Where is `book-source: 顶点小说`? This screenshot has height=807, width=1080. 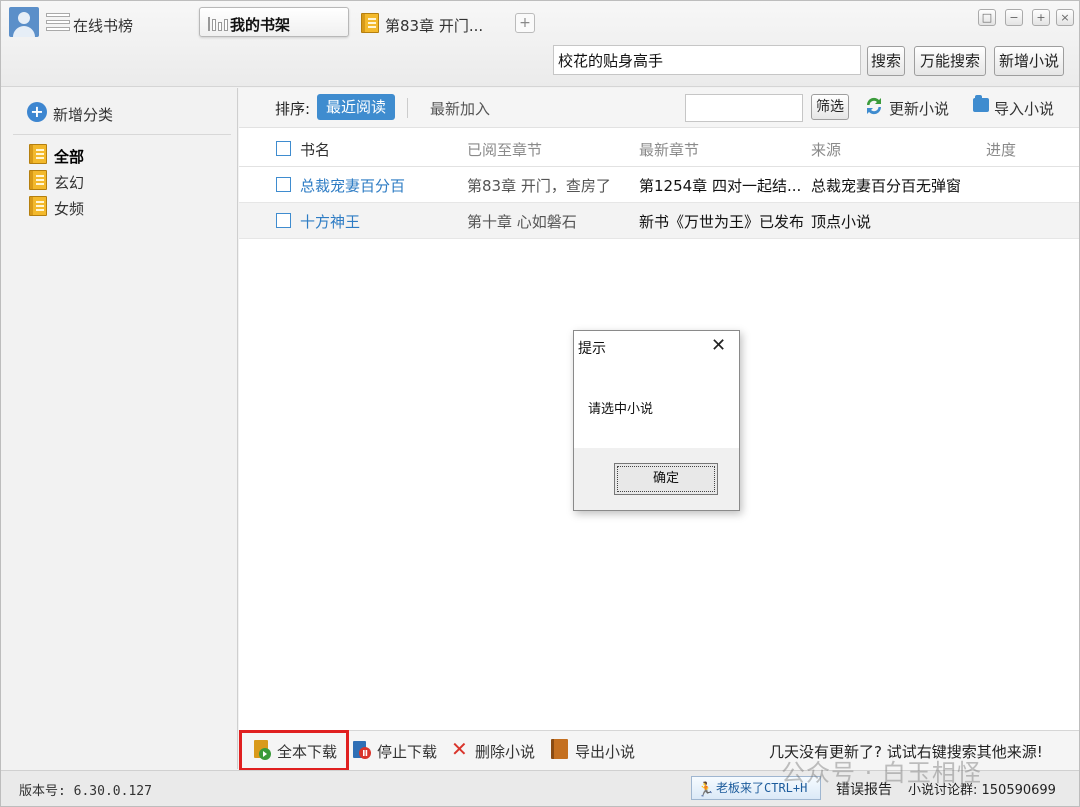 book-source: 顶点小说 is located at coordinates (841, 222).